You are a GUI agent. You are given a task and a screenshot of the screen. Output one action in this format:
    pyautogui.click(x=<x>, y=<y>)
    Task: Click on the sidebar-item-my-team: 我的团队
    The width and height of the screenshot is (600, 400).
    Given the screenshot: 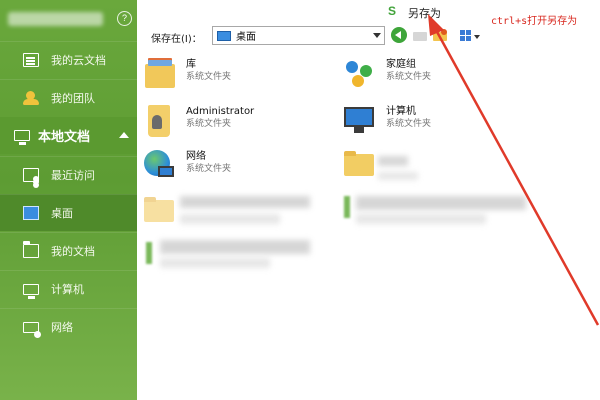 What is the action you would take?
    pyautogui.click(x=68, y=97)
    